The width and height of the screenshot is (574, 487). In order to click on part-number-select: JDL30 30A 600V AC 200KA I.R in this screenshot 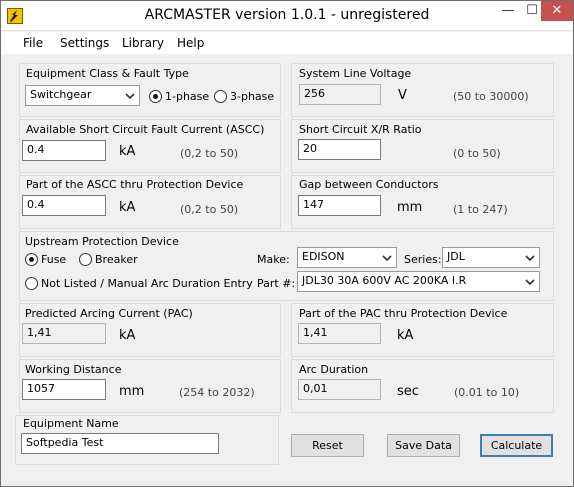, I will do `click(418, 281)`.